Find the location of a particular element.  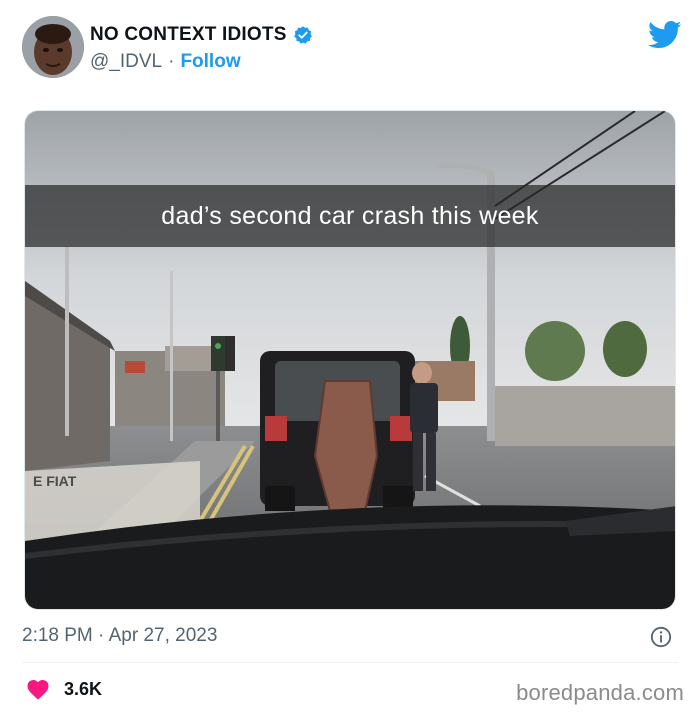

like-count: 3.6K is located at coordinates (83, 688).